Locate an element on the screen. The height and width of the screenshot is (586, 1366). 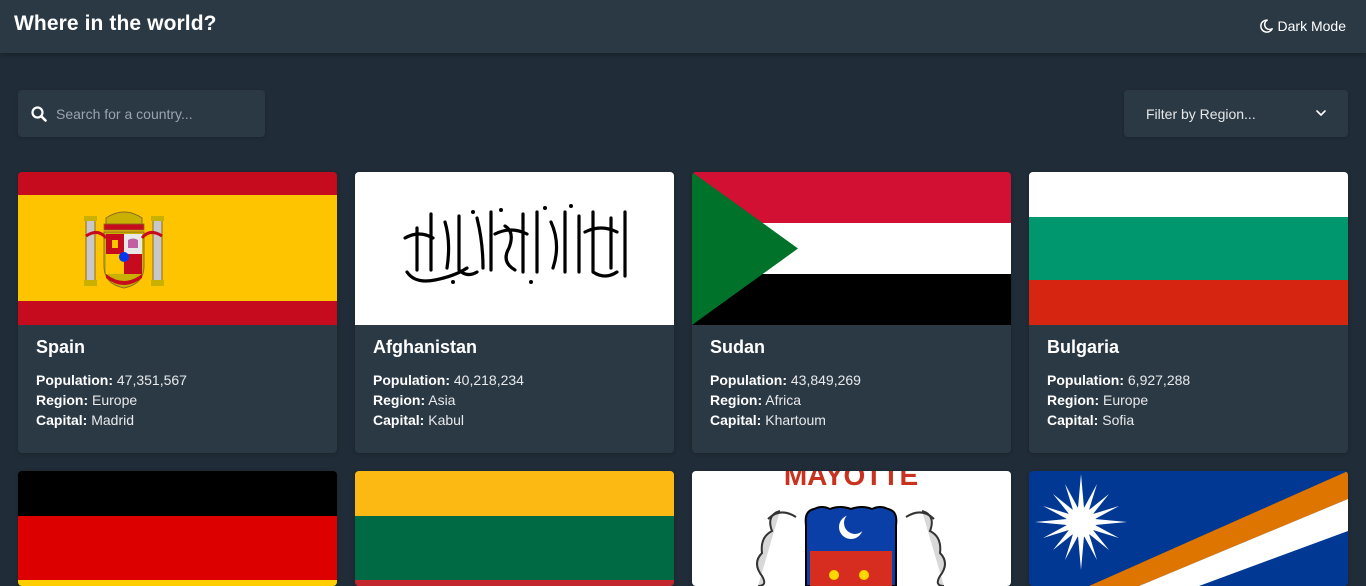
region-row: Region: Africa is located at coordinates (851, 400).